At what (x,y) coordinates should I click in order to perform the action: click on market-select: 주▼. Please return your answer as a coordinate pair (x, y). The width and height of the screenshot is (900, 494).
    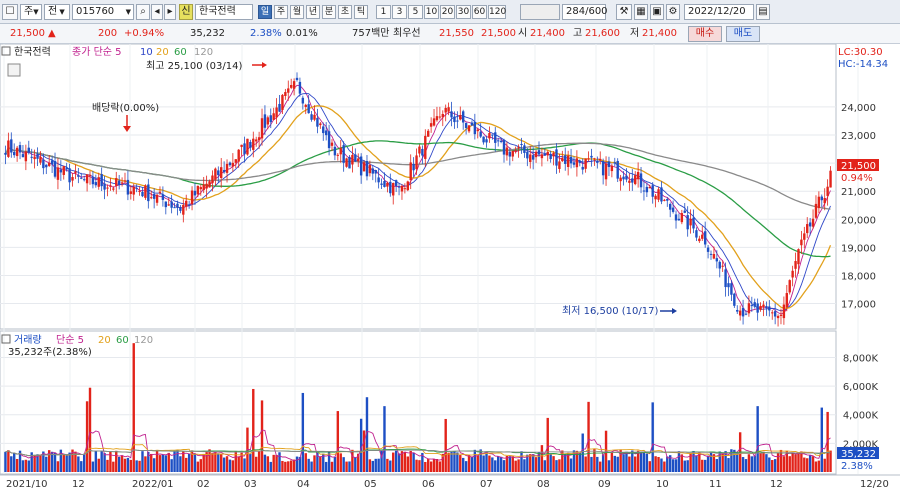
    Looking at the image, I should click on (31, 12).